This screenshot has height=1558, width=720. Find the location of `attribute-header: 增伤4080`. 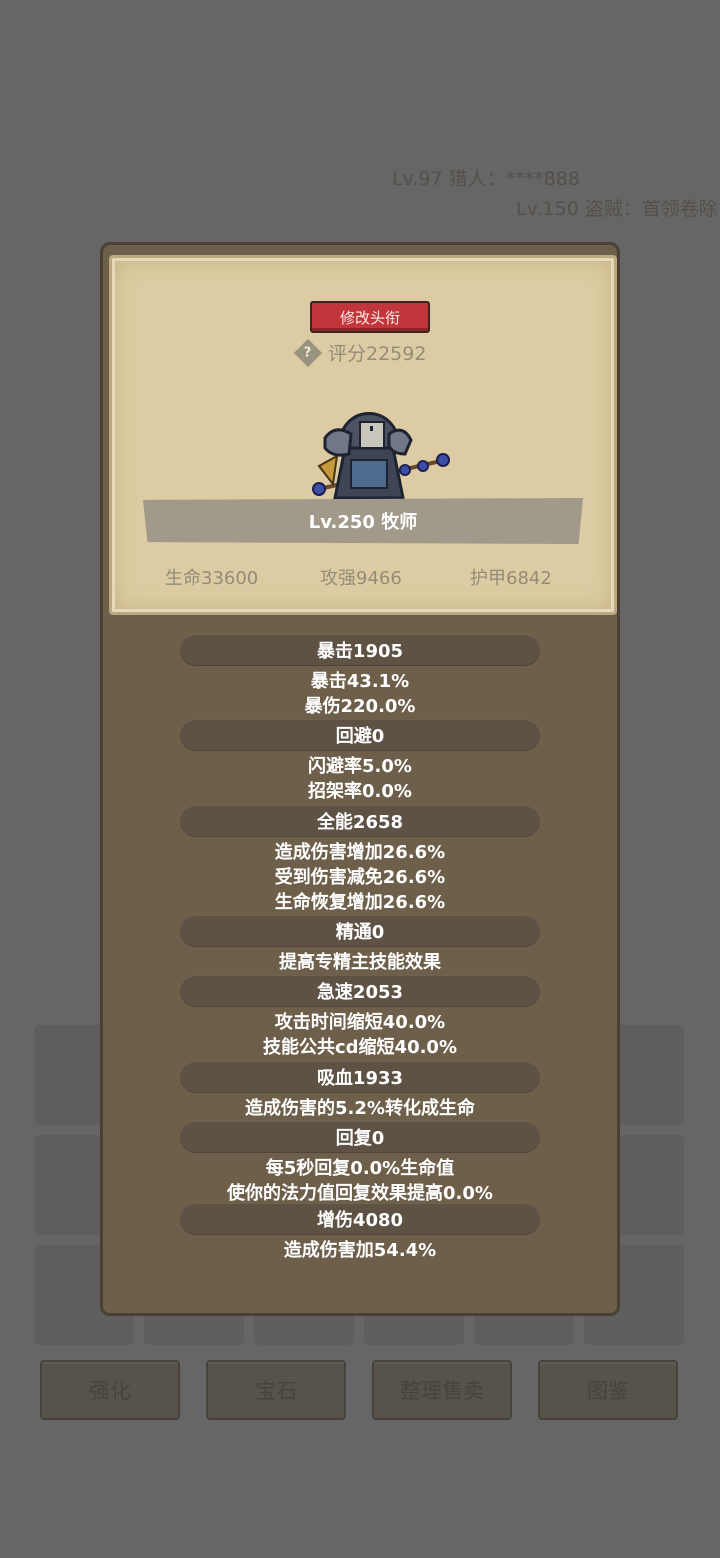

attribute-header: 增伤4080 is located at coordinates (360, 1219).